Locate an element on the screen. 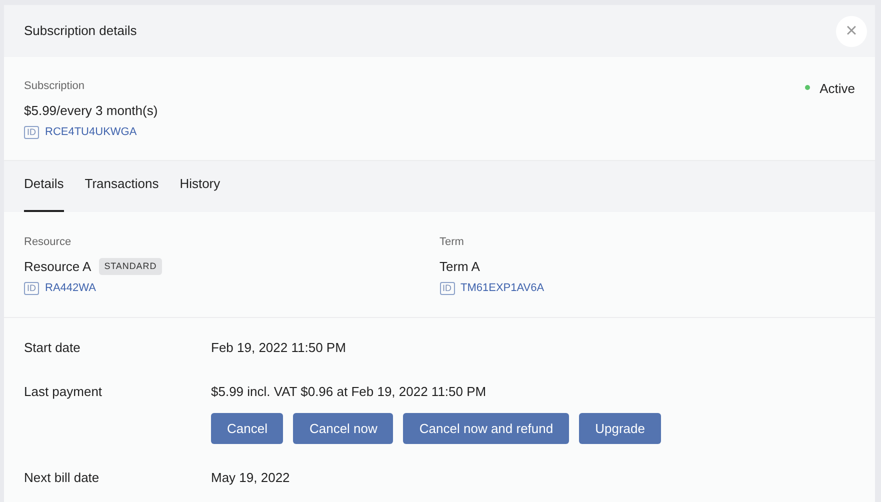  row-label: Last payment is located at coordinates (64, 391).